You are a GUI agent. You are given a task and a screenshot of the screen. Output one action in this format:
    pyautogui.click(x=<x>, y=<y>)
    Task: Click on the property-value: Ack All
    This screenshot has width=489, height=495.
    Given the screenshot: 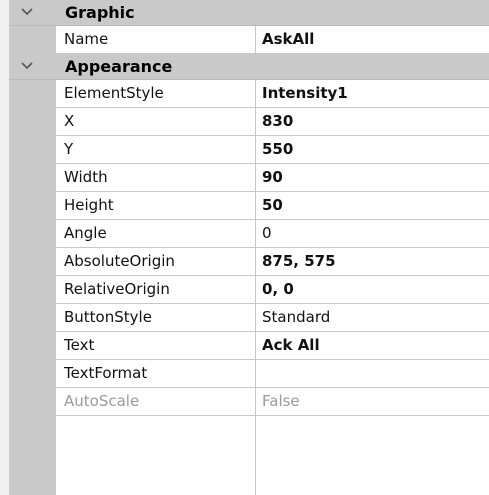 What is the action you would take?
    pyautogui.click(x=291, y=345)
    